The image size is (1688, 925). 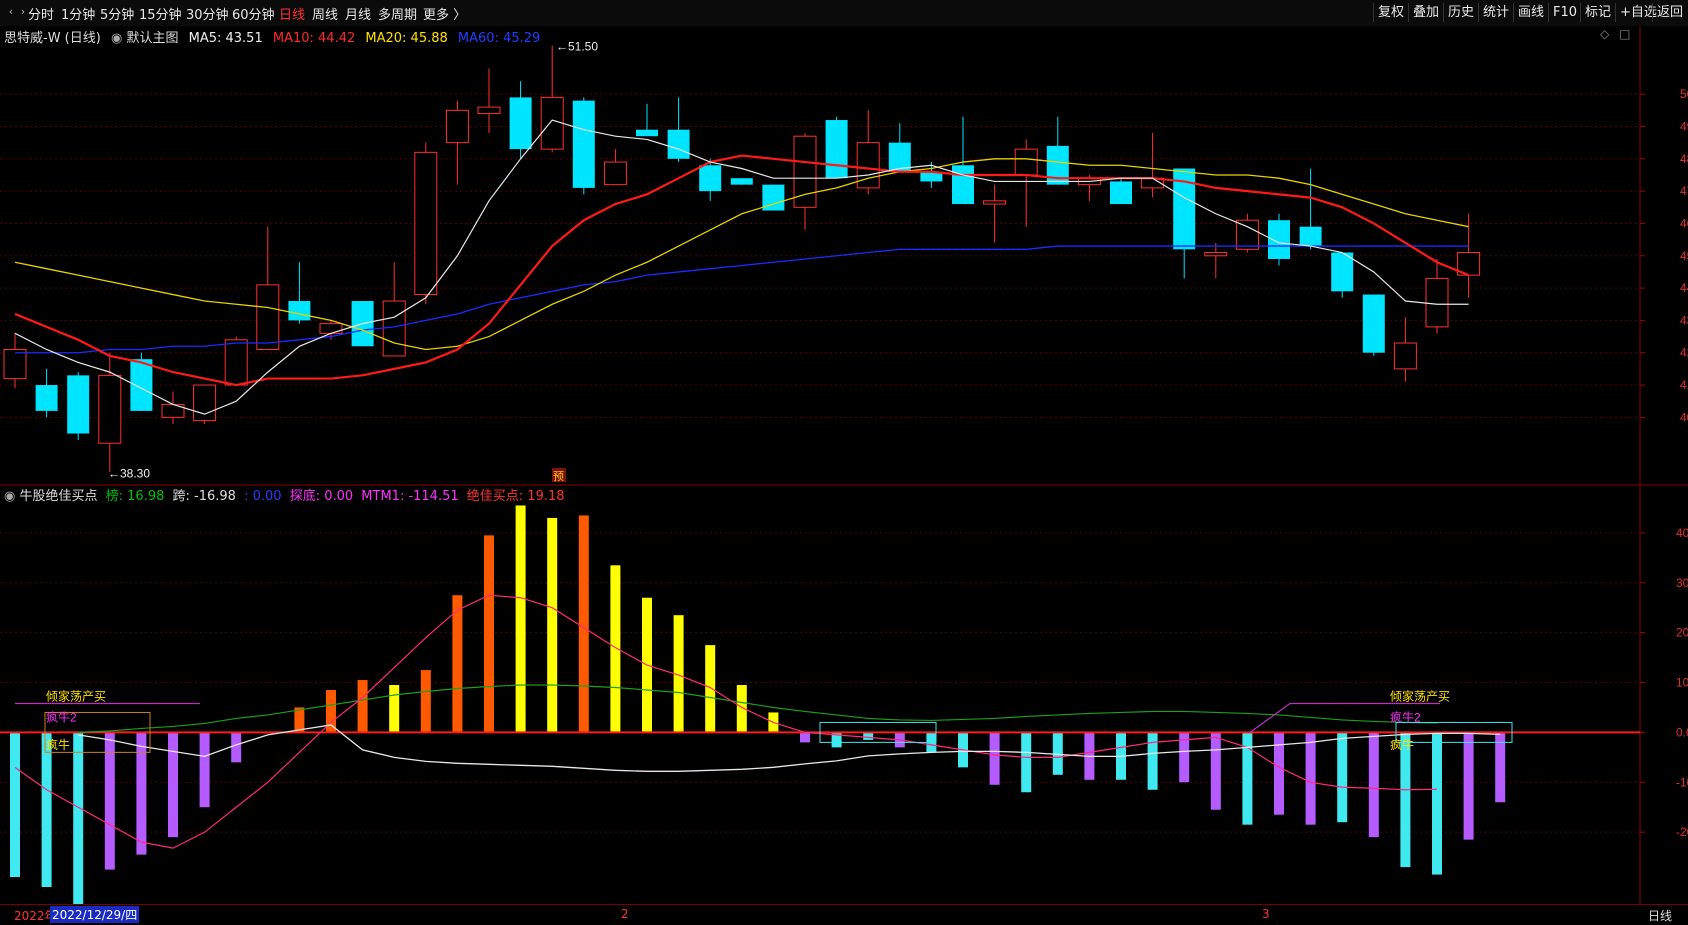 I want to click on period-tab: 周线, so click(x=325, y=13).